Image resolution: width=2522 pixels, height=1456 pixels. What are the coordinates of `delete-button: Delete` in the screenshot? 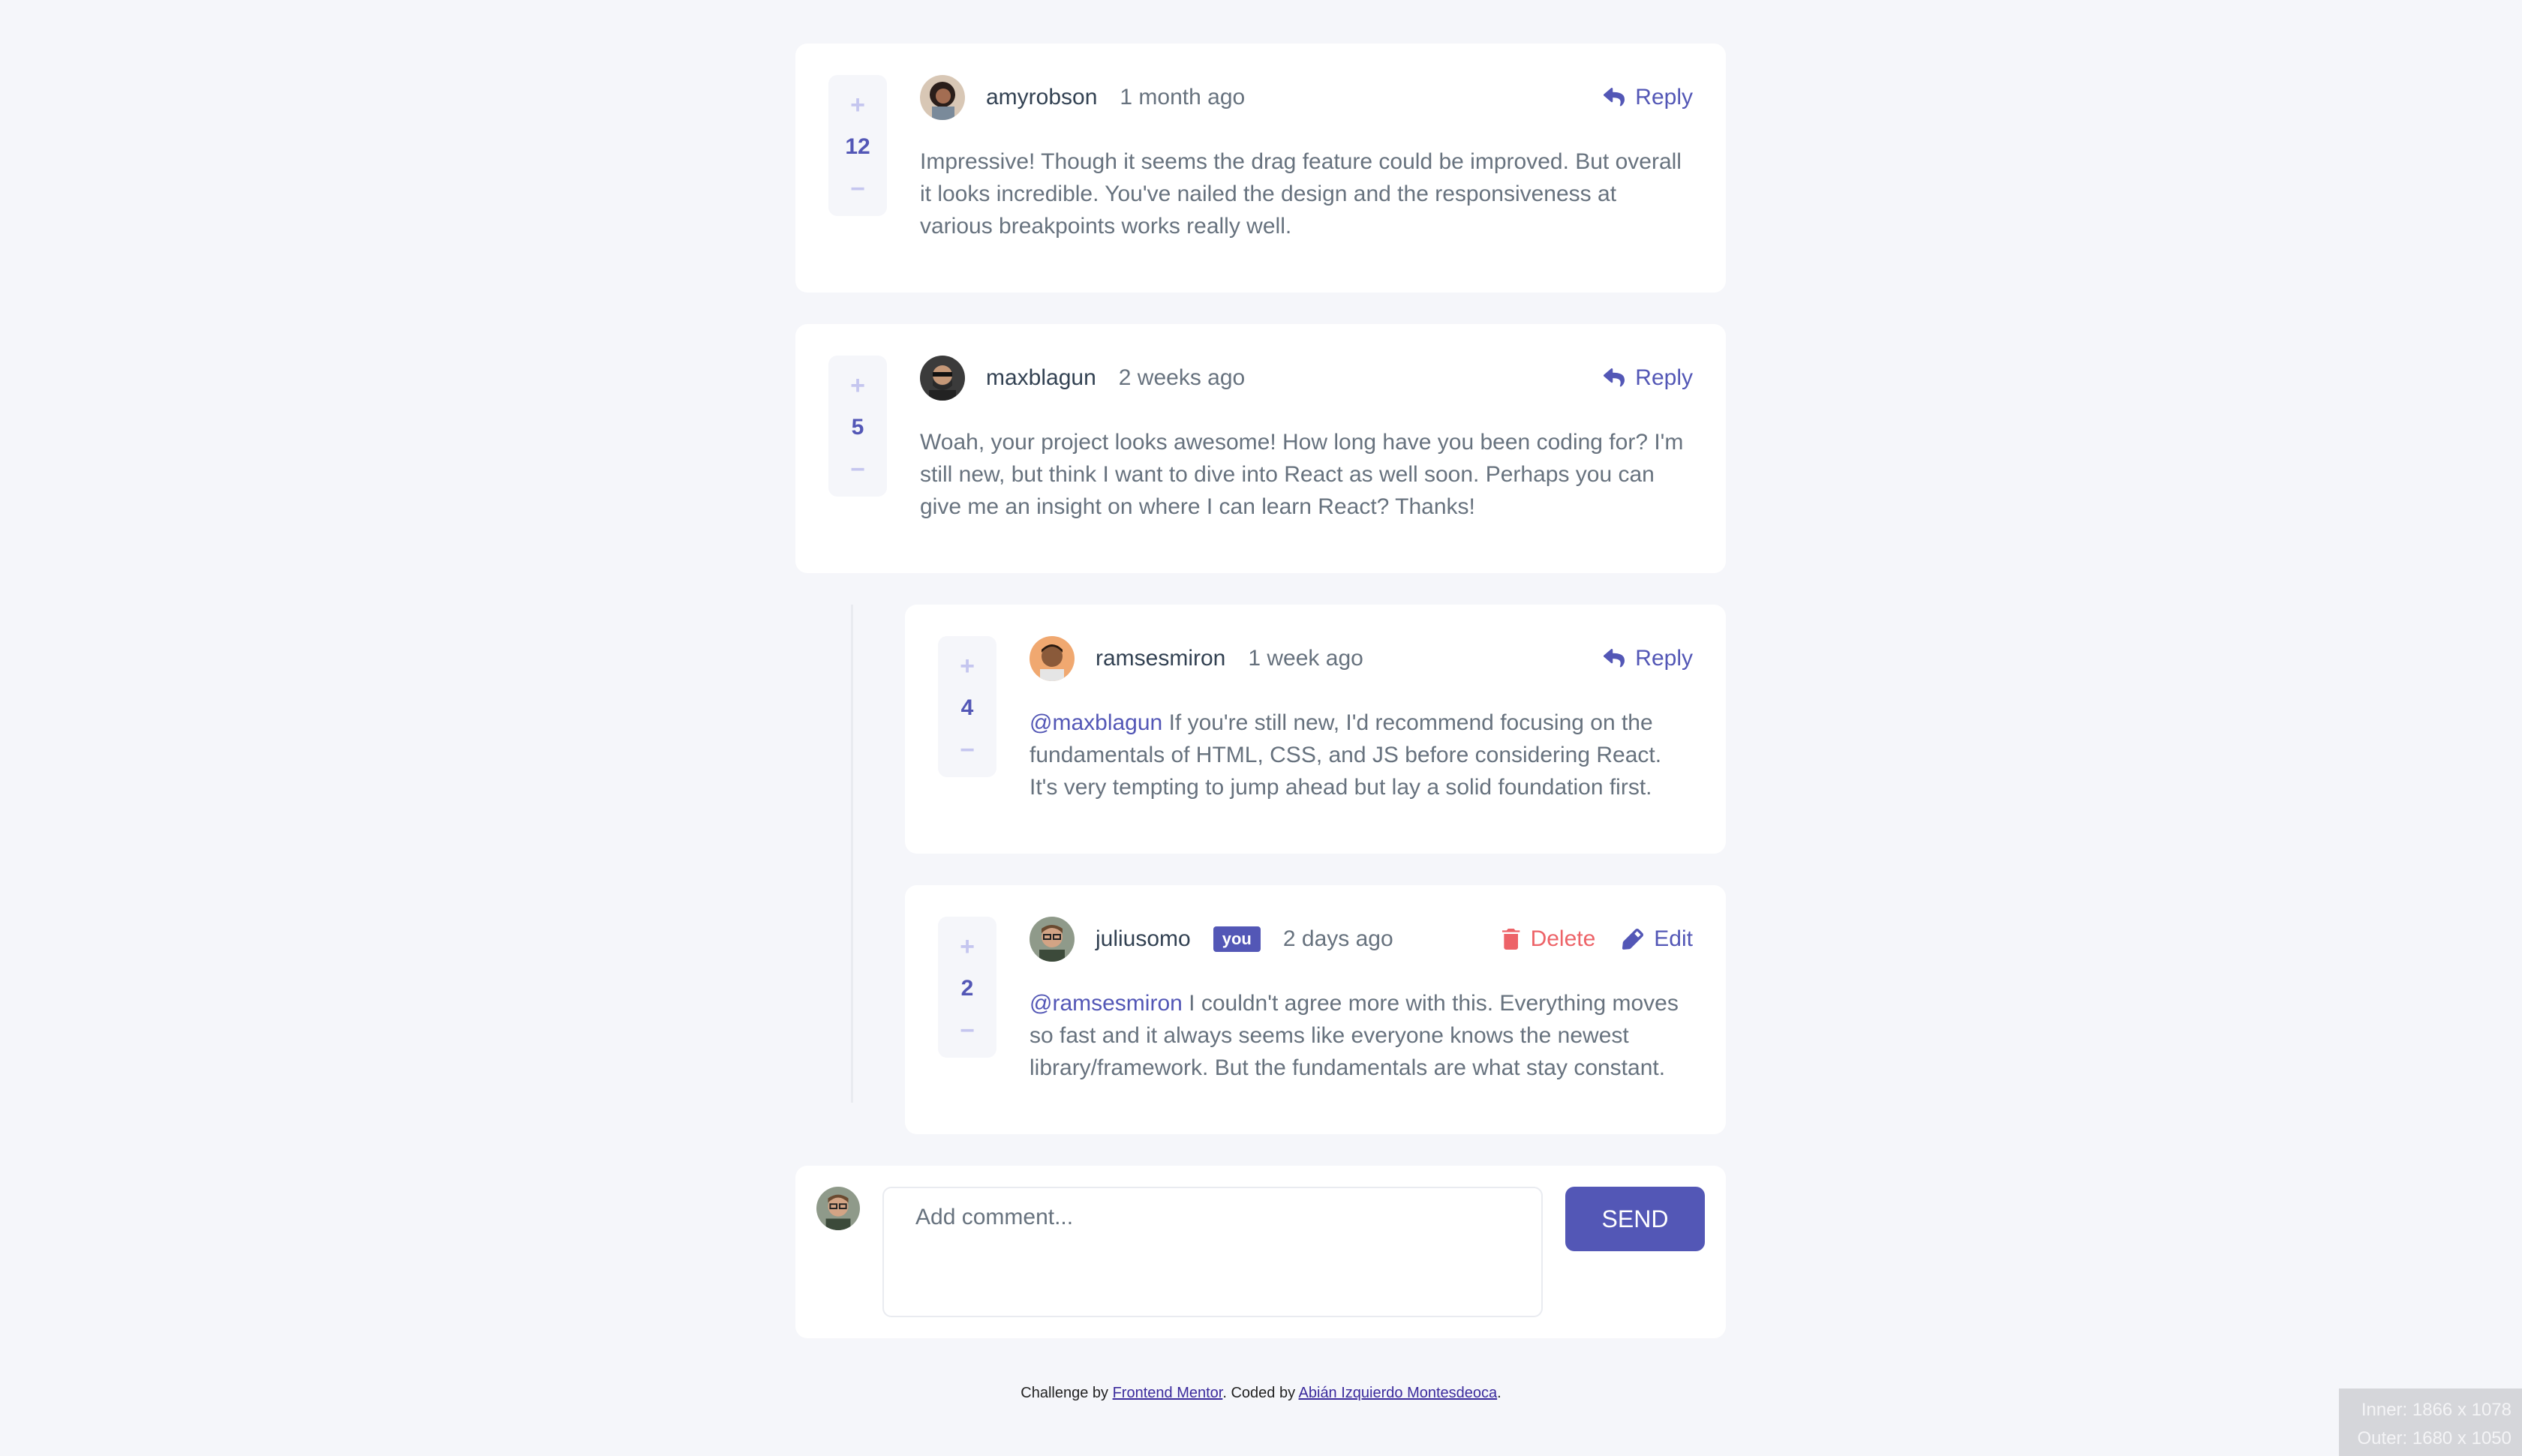 It's located at (1548, 939).